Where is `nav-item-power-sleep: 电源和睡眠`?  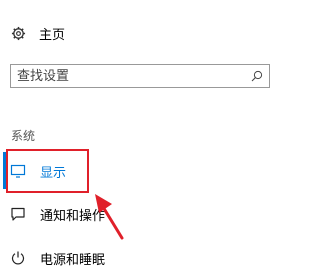
nav-item-power-sleep: 电源和睡眠 is located at coordinates (90, 258).